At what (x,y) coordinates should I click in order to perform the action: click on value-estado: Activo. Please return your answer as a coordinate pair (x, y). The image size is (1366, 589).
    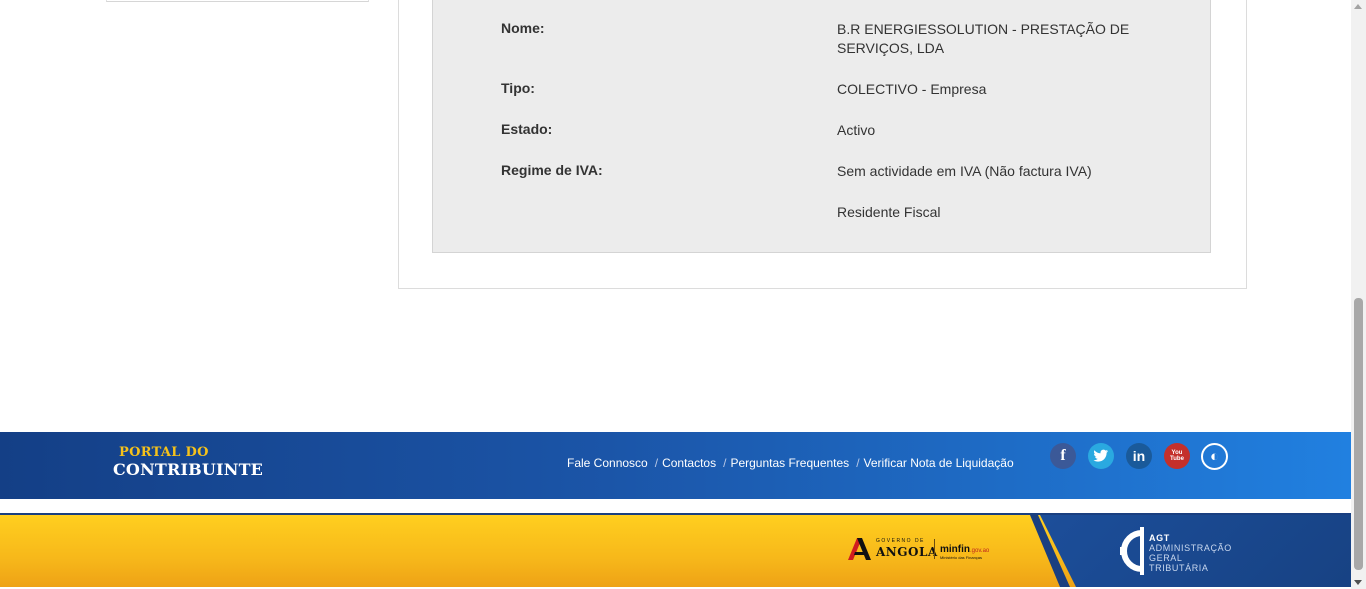
    Looking at the image, I should click on (856, 130).